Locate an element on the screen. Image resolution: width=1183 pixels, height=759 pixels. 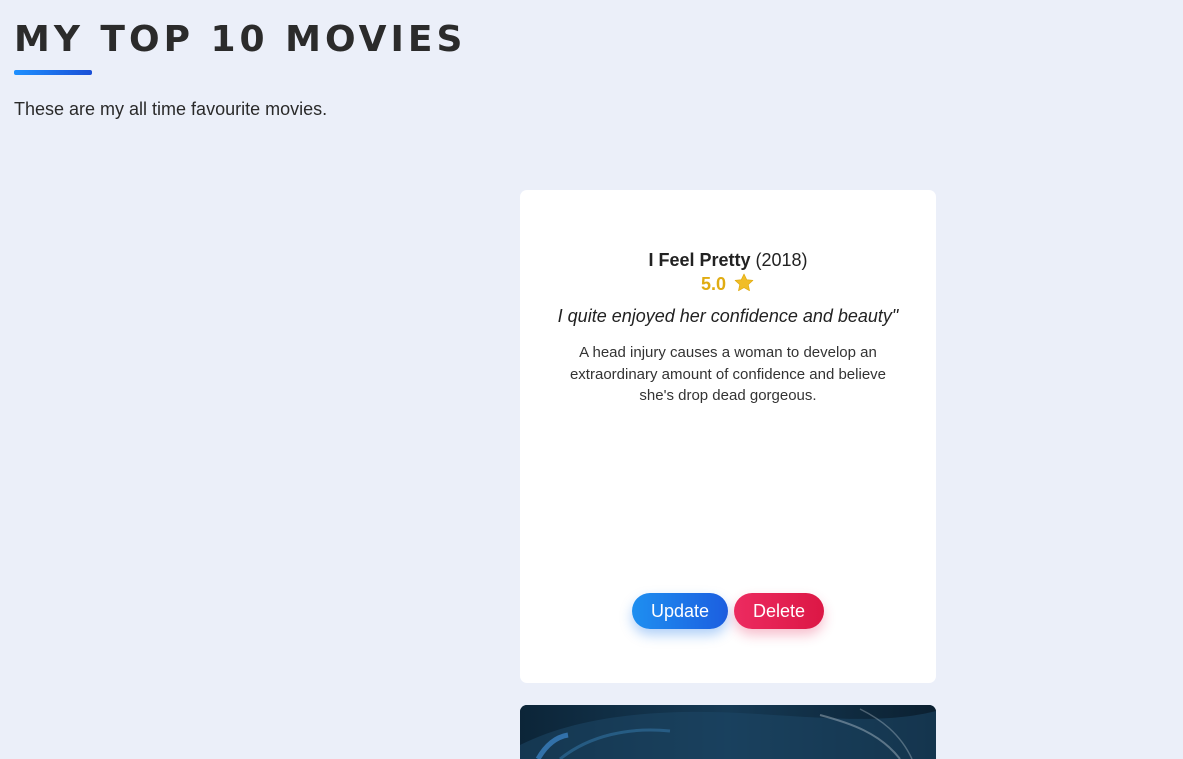
poster-image is located at coordinates (728, 732).